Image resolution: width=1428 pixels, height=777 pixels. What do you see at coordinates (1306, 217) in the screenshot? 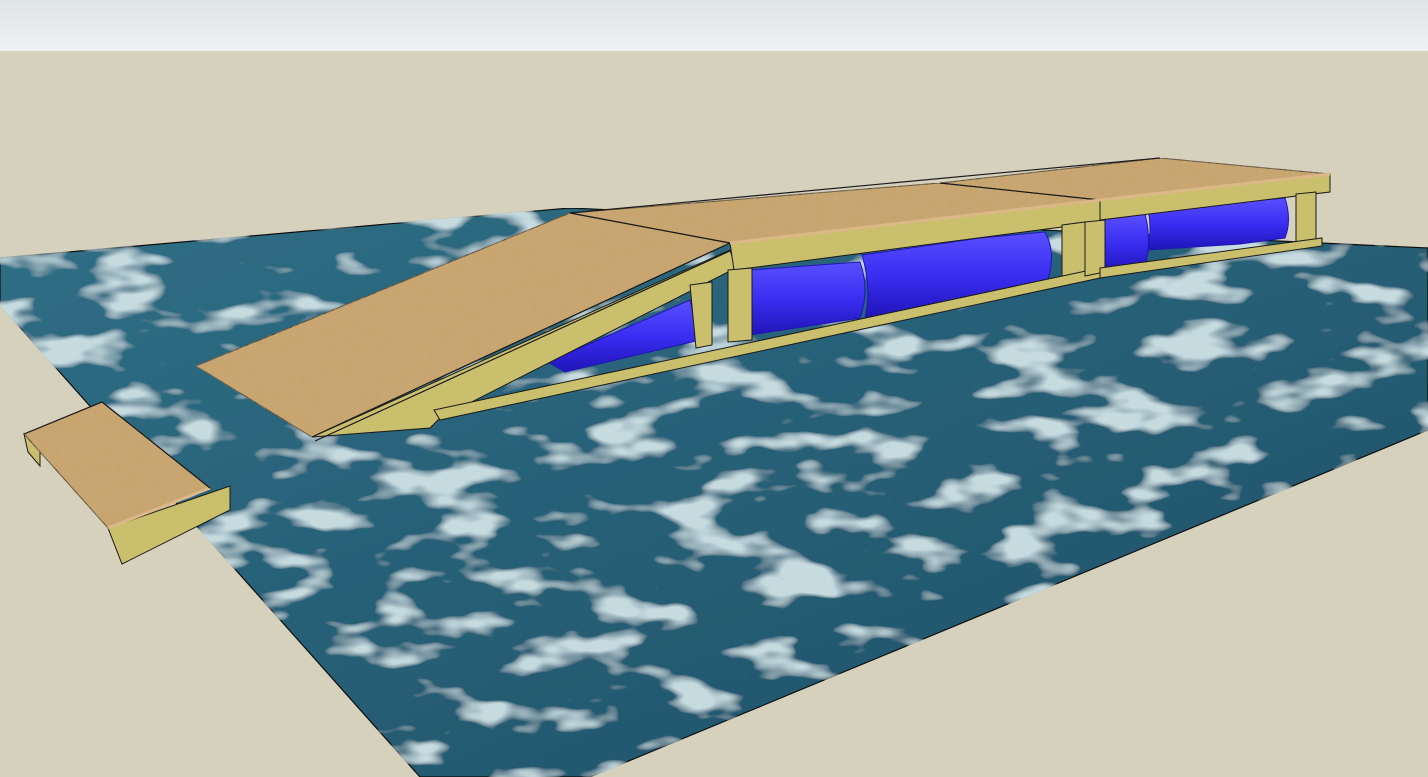
I see `dock-section-2-post` at bounding box center [1306, 217].